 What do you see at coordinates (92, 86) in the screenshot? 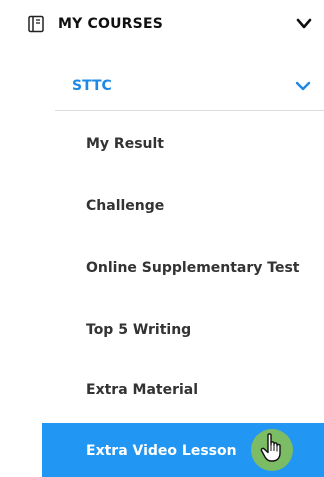
I see `course-sttc-title: STTC` at bounding box center [92, 86].